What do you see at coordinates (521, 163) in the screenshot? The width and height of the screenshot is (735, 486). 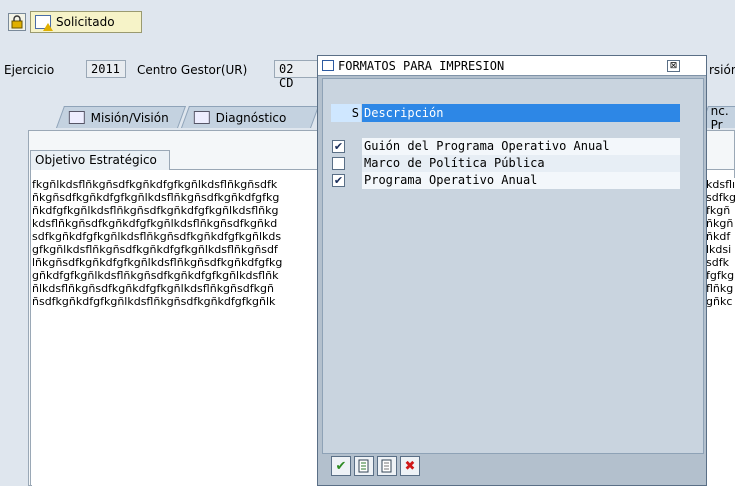 I see `row-label: Marco de Política Pública` at bounding box center [521, 163].